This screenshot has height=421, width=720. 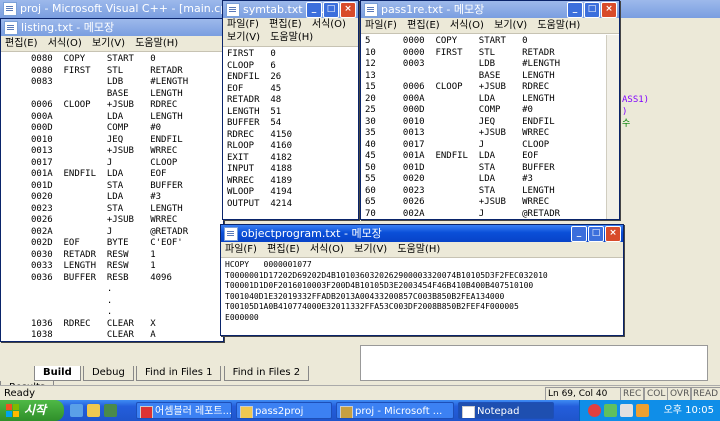 I want to click on tab-find-in-files-1: Find in Files 1, so click(x=179, y=373).